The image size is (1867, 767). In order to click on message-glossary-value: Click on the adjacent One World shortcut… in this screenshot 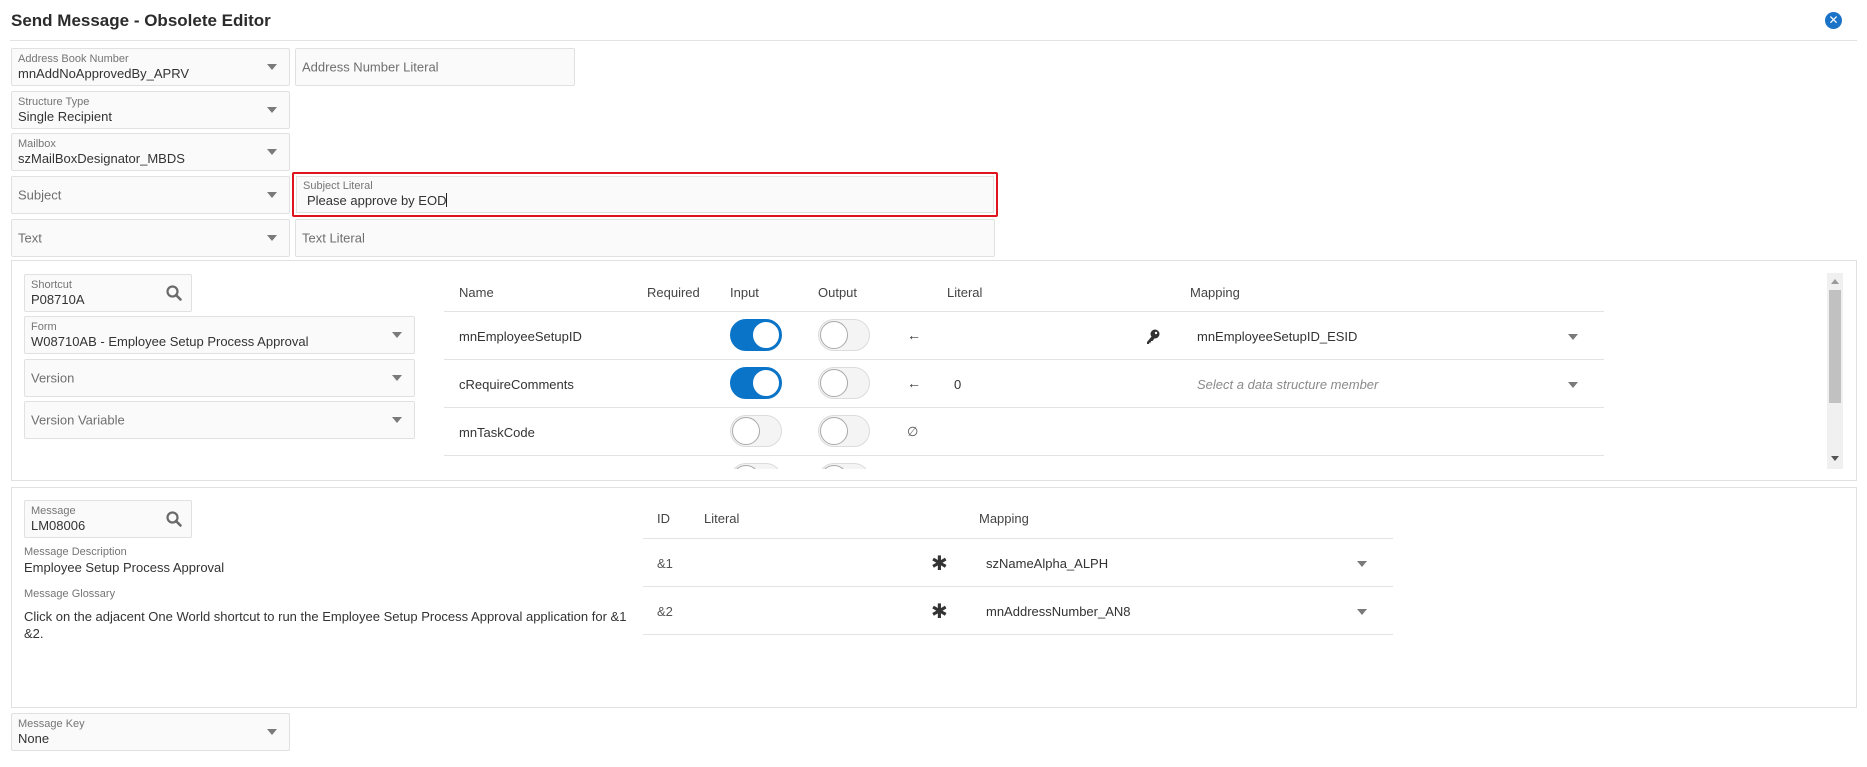, I will do `click(325, 625)`.